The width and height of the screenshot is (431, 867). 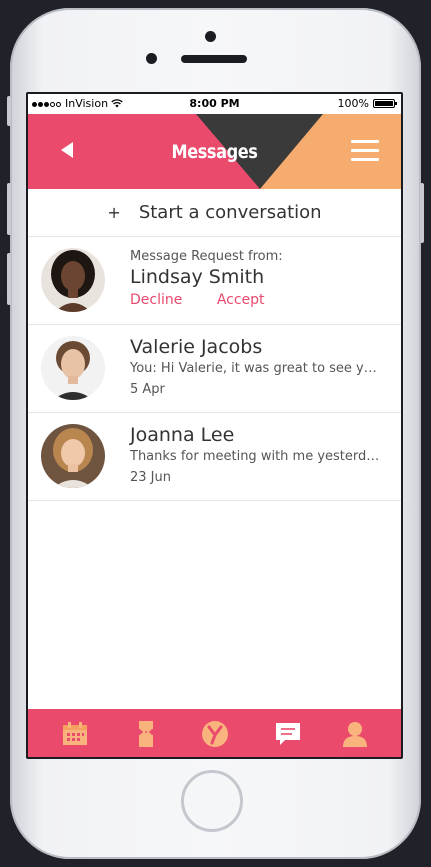 What do you see at coordinates (151, 58) in the screenshot?
I see `proximity-sensor` at bounding box center [151, 58].